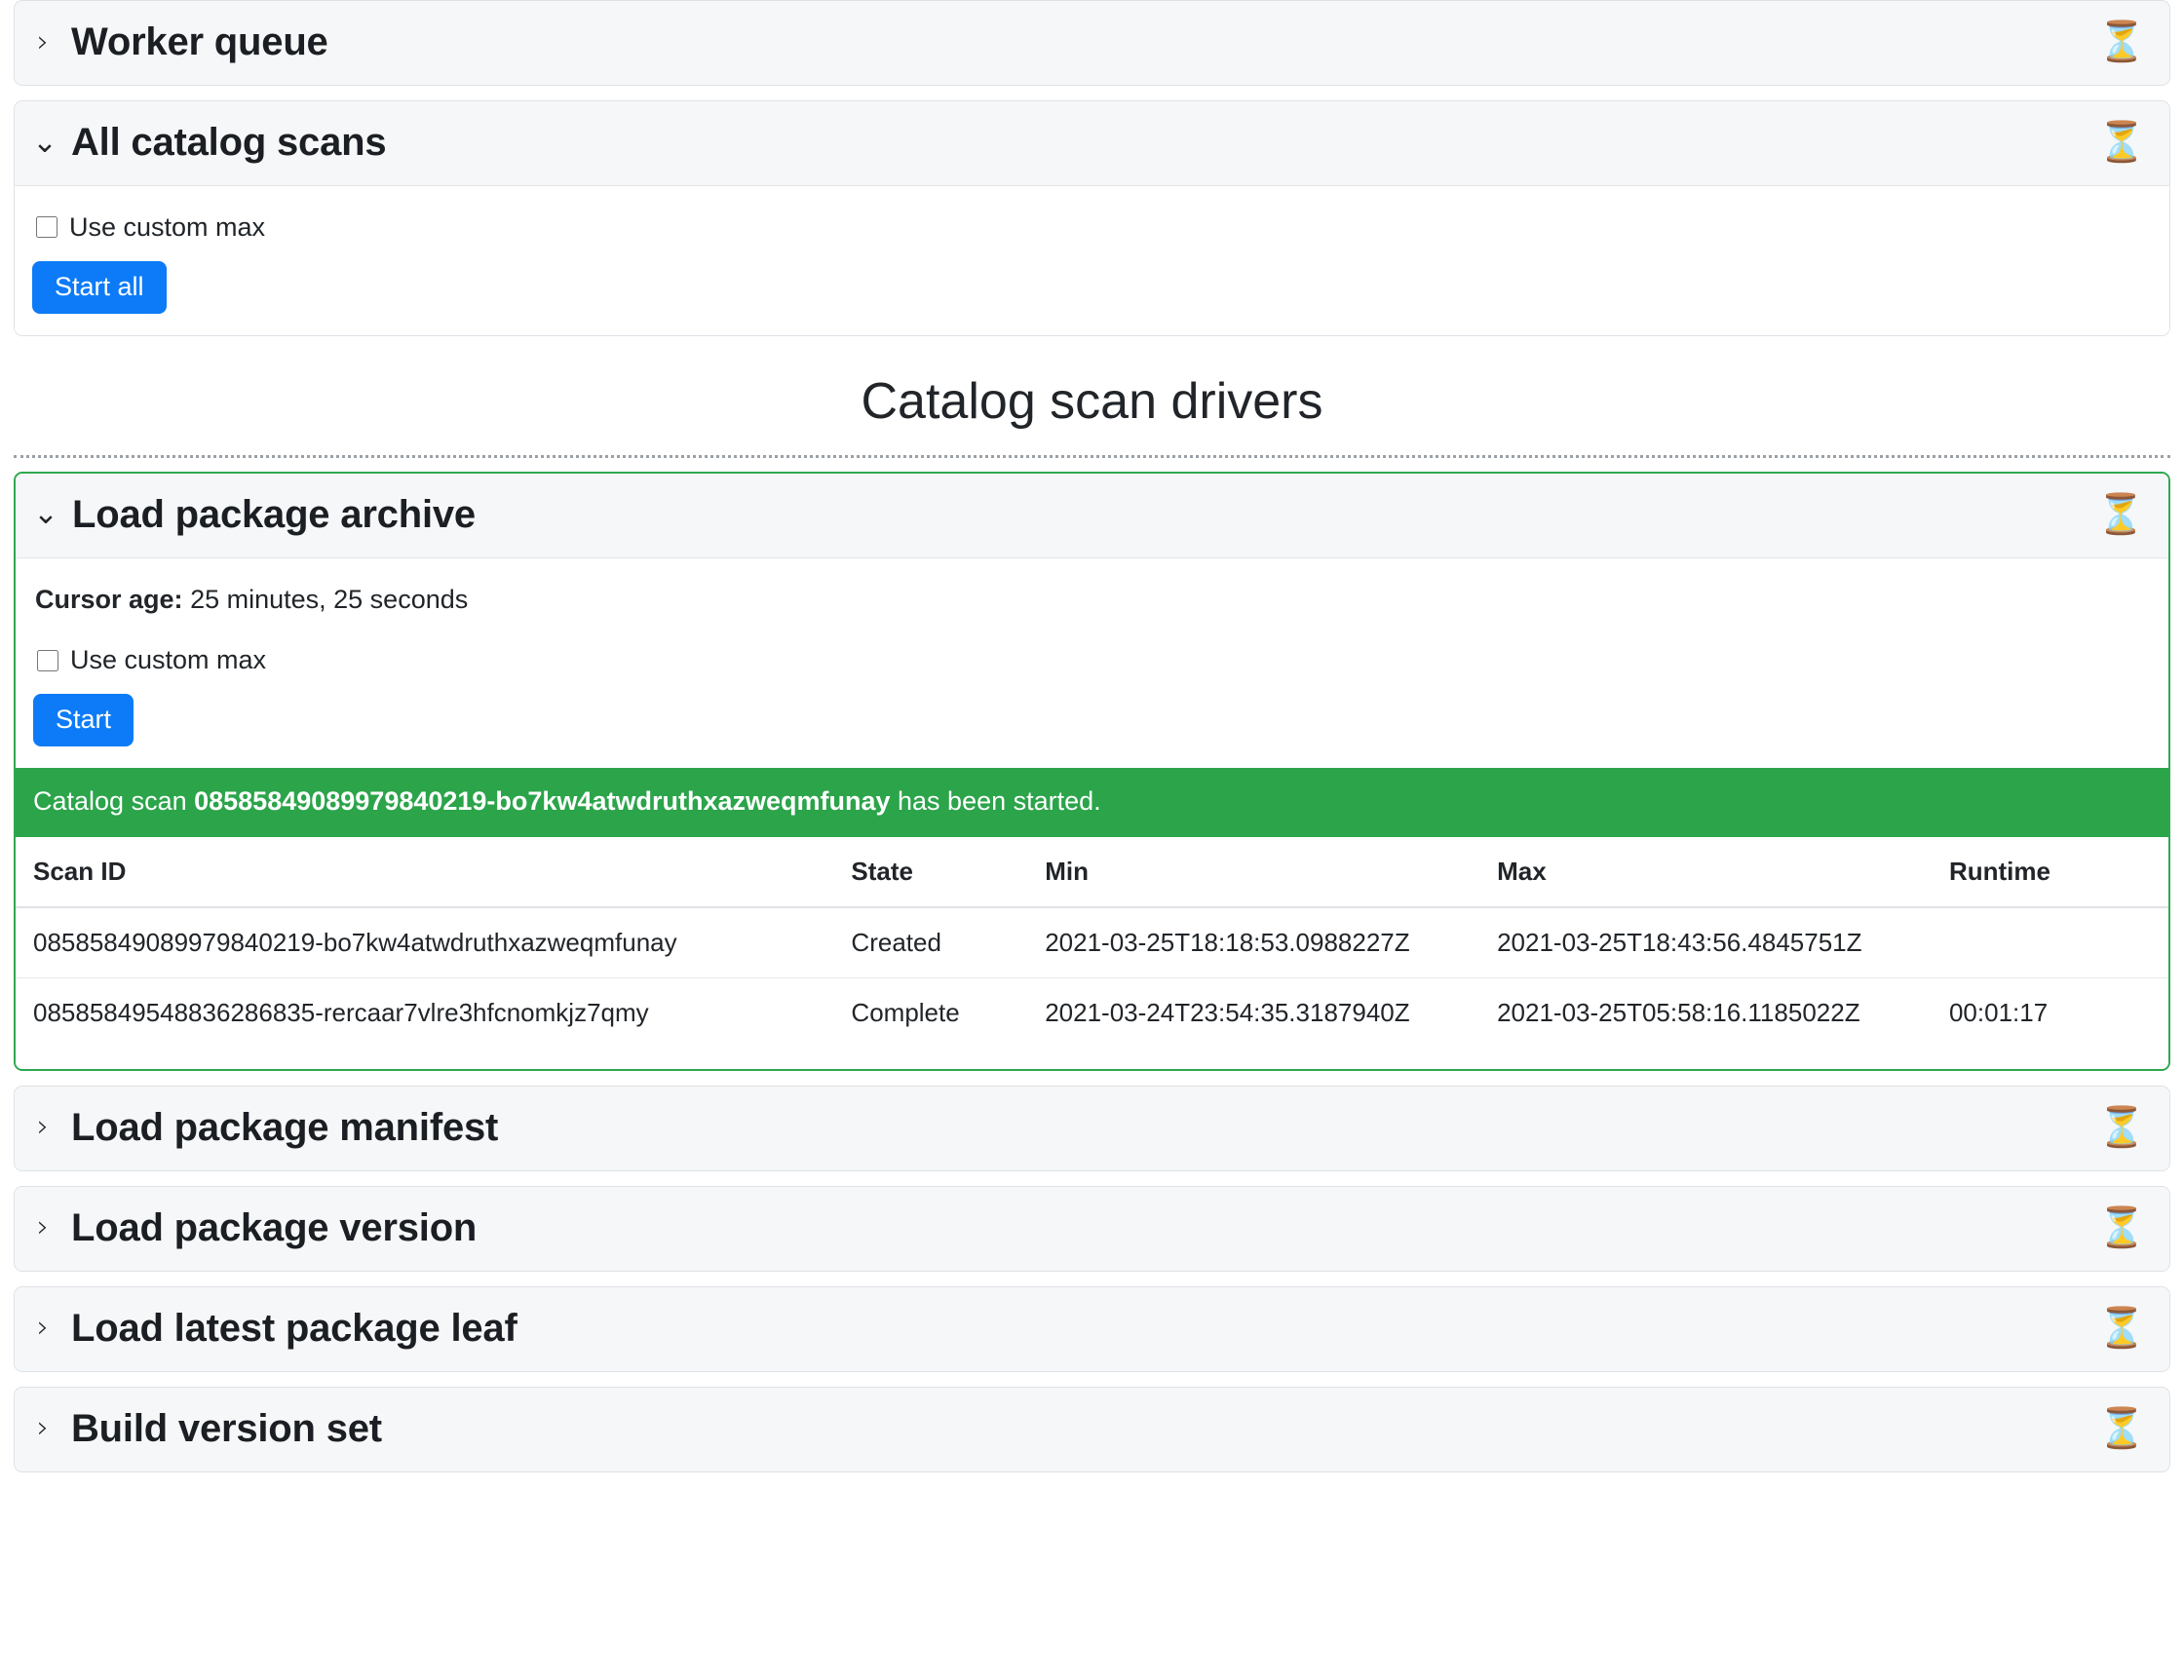 This screenshot has width=2184, height=1680. I want to click on all-scans-use-custom-max-label: Use custom max, so click(167, 227).